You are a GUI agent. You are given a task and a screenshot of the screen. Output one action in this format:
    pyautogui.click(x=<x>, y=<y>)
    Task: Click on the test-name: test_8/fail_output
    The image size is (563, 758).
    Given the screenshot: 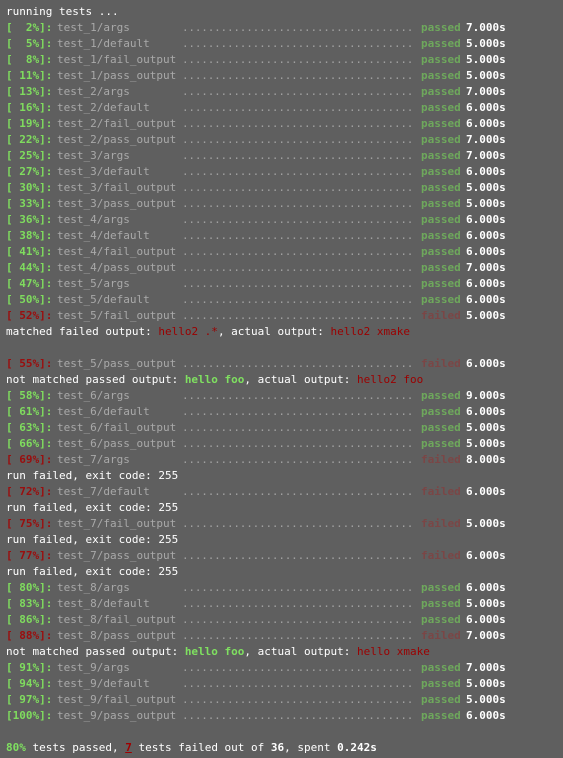 What is the action you would take?
    pyautogui.click(x=117, y=619)
    